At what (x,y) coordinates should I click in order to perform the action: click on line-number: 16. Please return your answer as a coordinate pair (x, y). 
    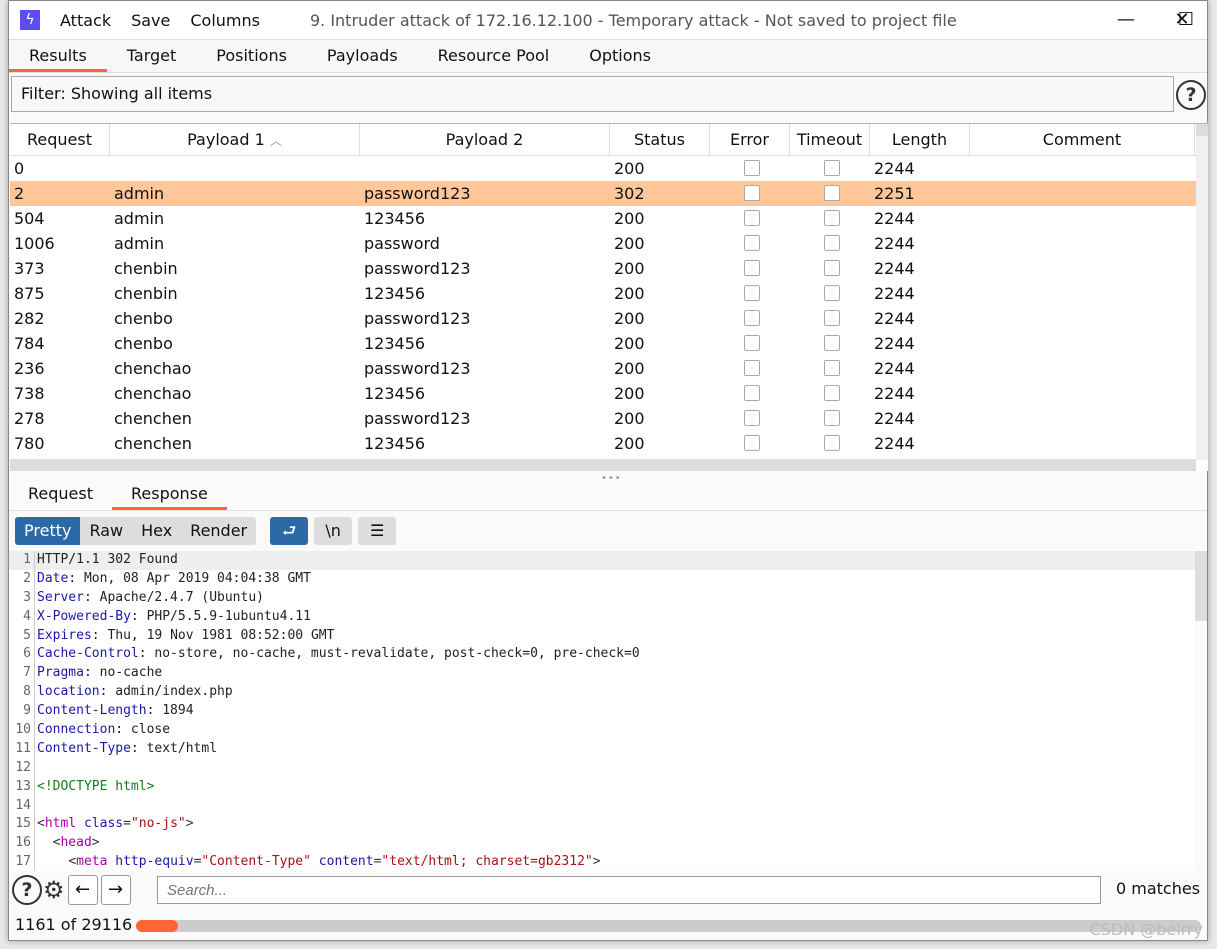
    Looking at the image, I should click on (22, 844).